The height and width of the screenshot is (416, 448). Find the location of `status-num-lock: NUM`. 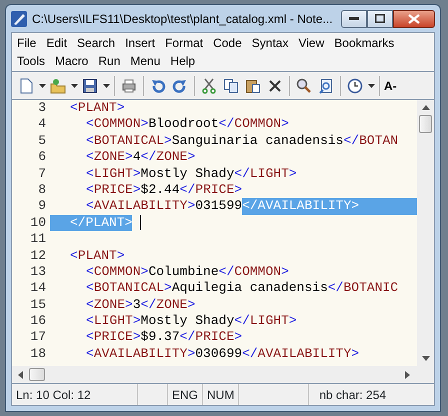

status-num-lock: NUM is located at coordinates (221, 394).